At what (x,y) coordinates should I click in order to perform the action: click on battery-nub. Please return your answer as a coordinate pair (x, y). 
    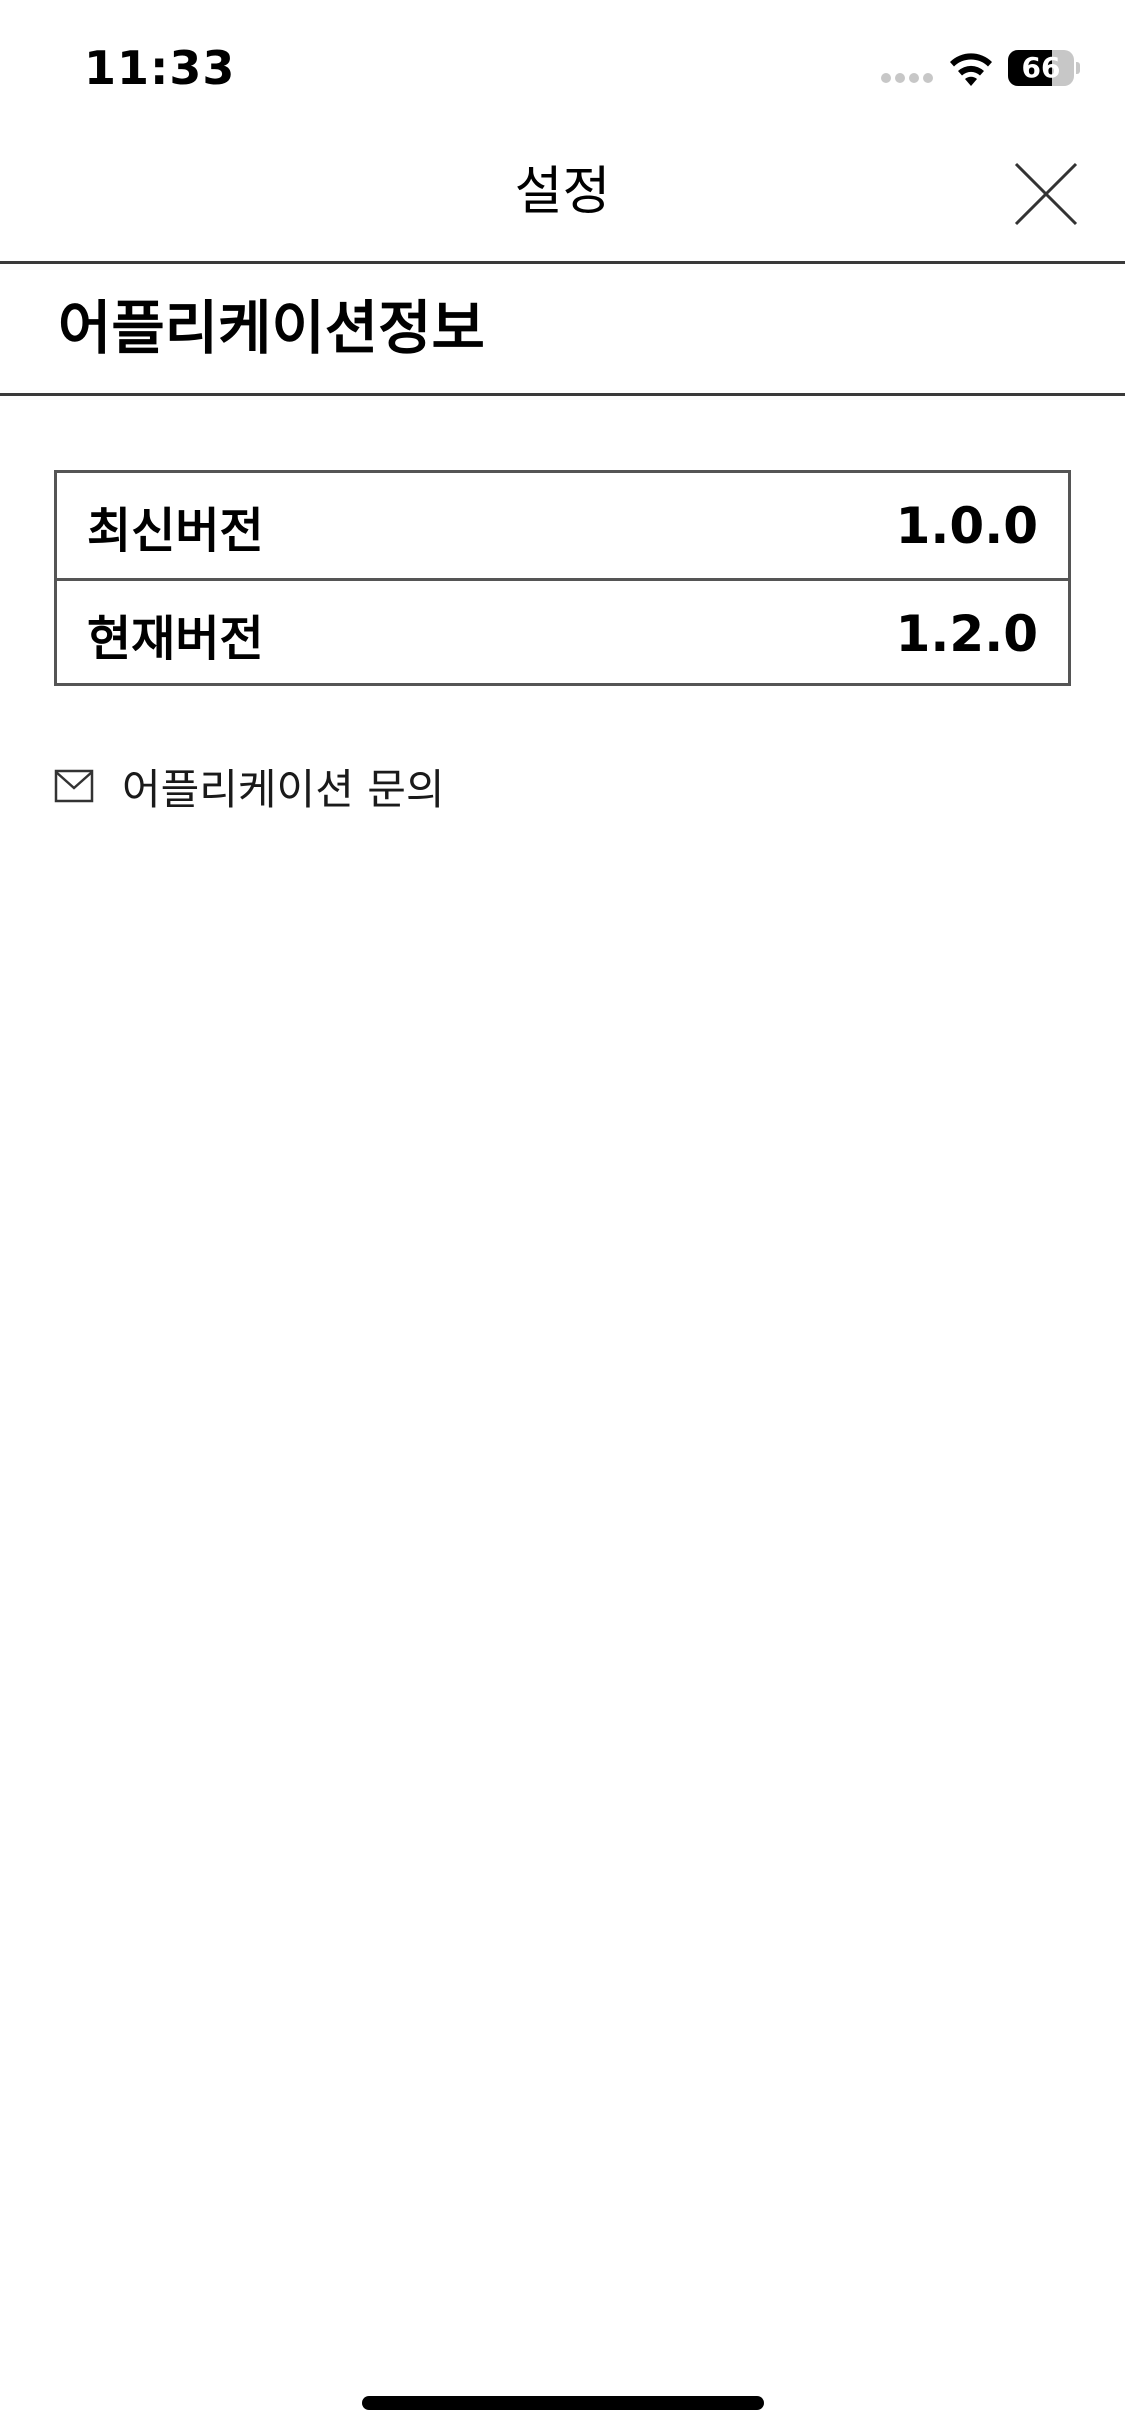
    Looking at the image, I should click on (1078, 68).